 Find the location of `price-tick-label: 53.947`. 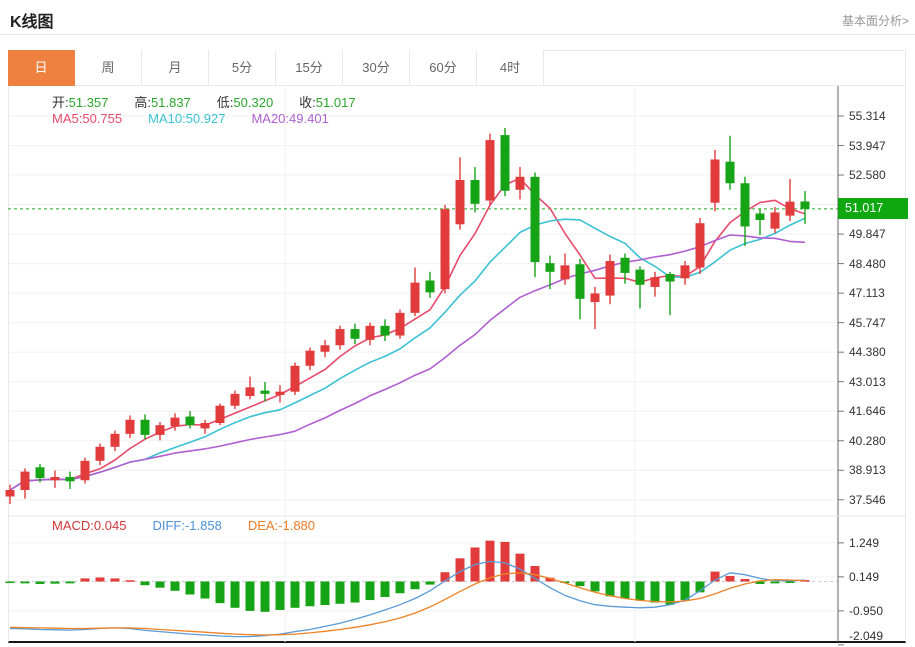

price-tick-label: 53.947 is located at coordinates (867, 145).